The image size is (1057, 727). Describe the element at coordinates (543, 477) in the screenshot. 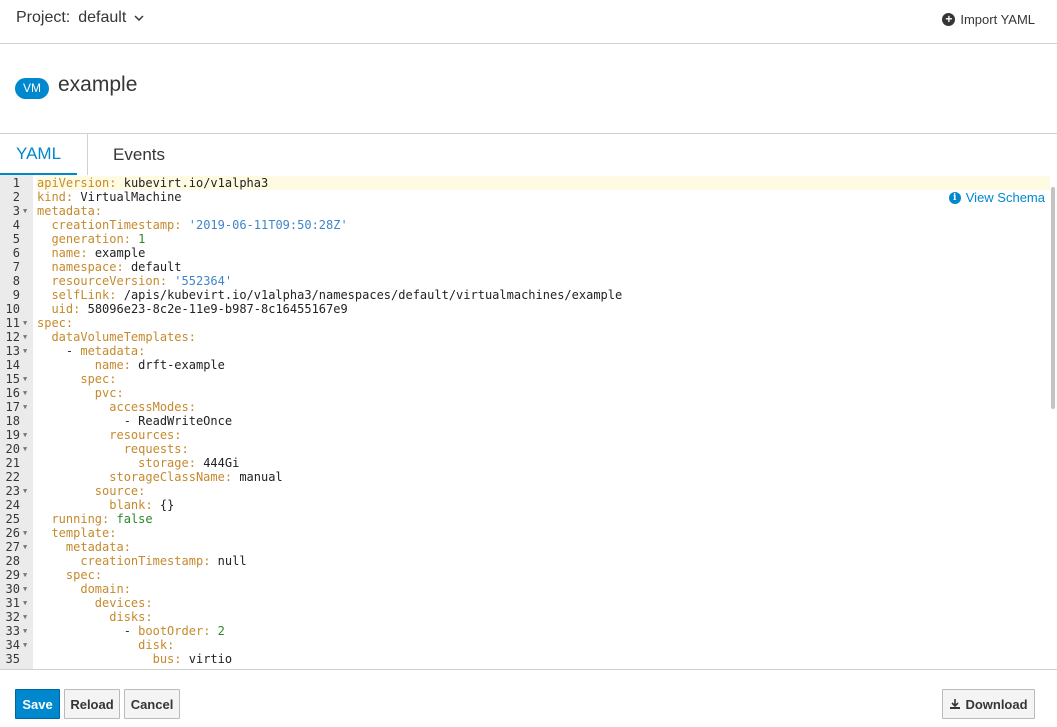

I see `code-text: storageClassName: manual` at that location.